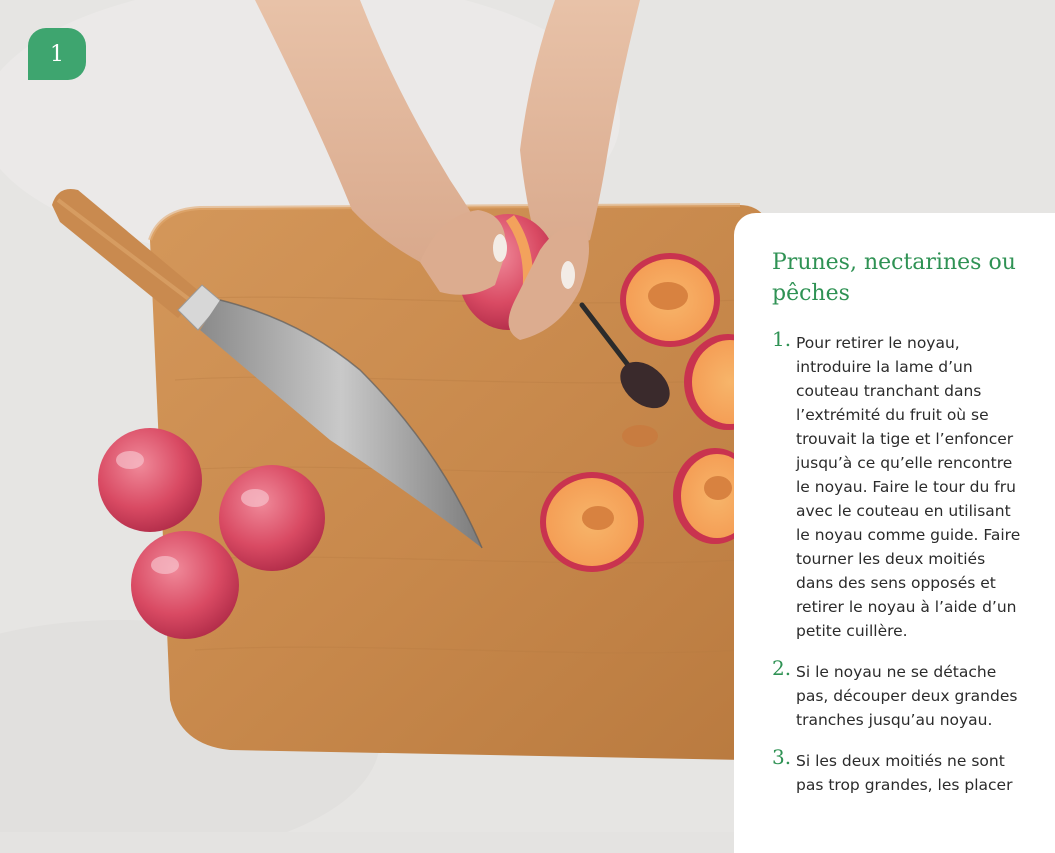 This screenshot has height=853, width=1055. Describe the element at coordinates (892, 415) in the screenshot. I see `step-text-line: l’extrémité du fruit où se` at that location.